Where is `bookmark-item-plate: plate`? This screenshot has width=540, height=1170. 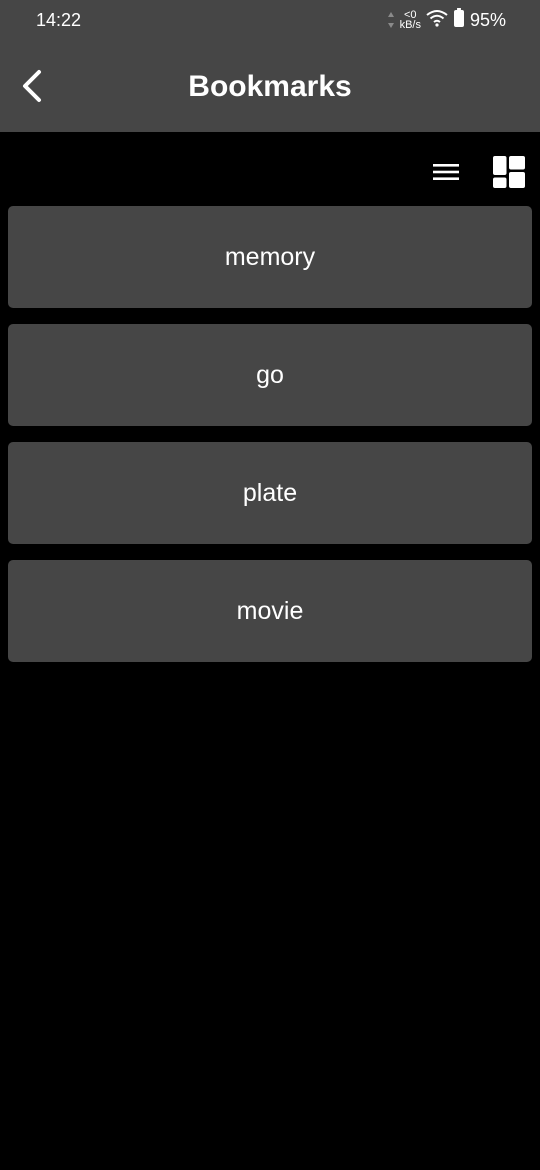
bookmark-item-plate: plate is located at coordinates (270, 493).